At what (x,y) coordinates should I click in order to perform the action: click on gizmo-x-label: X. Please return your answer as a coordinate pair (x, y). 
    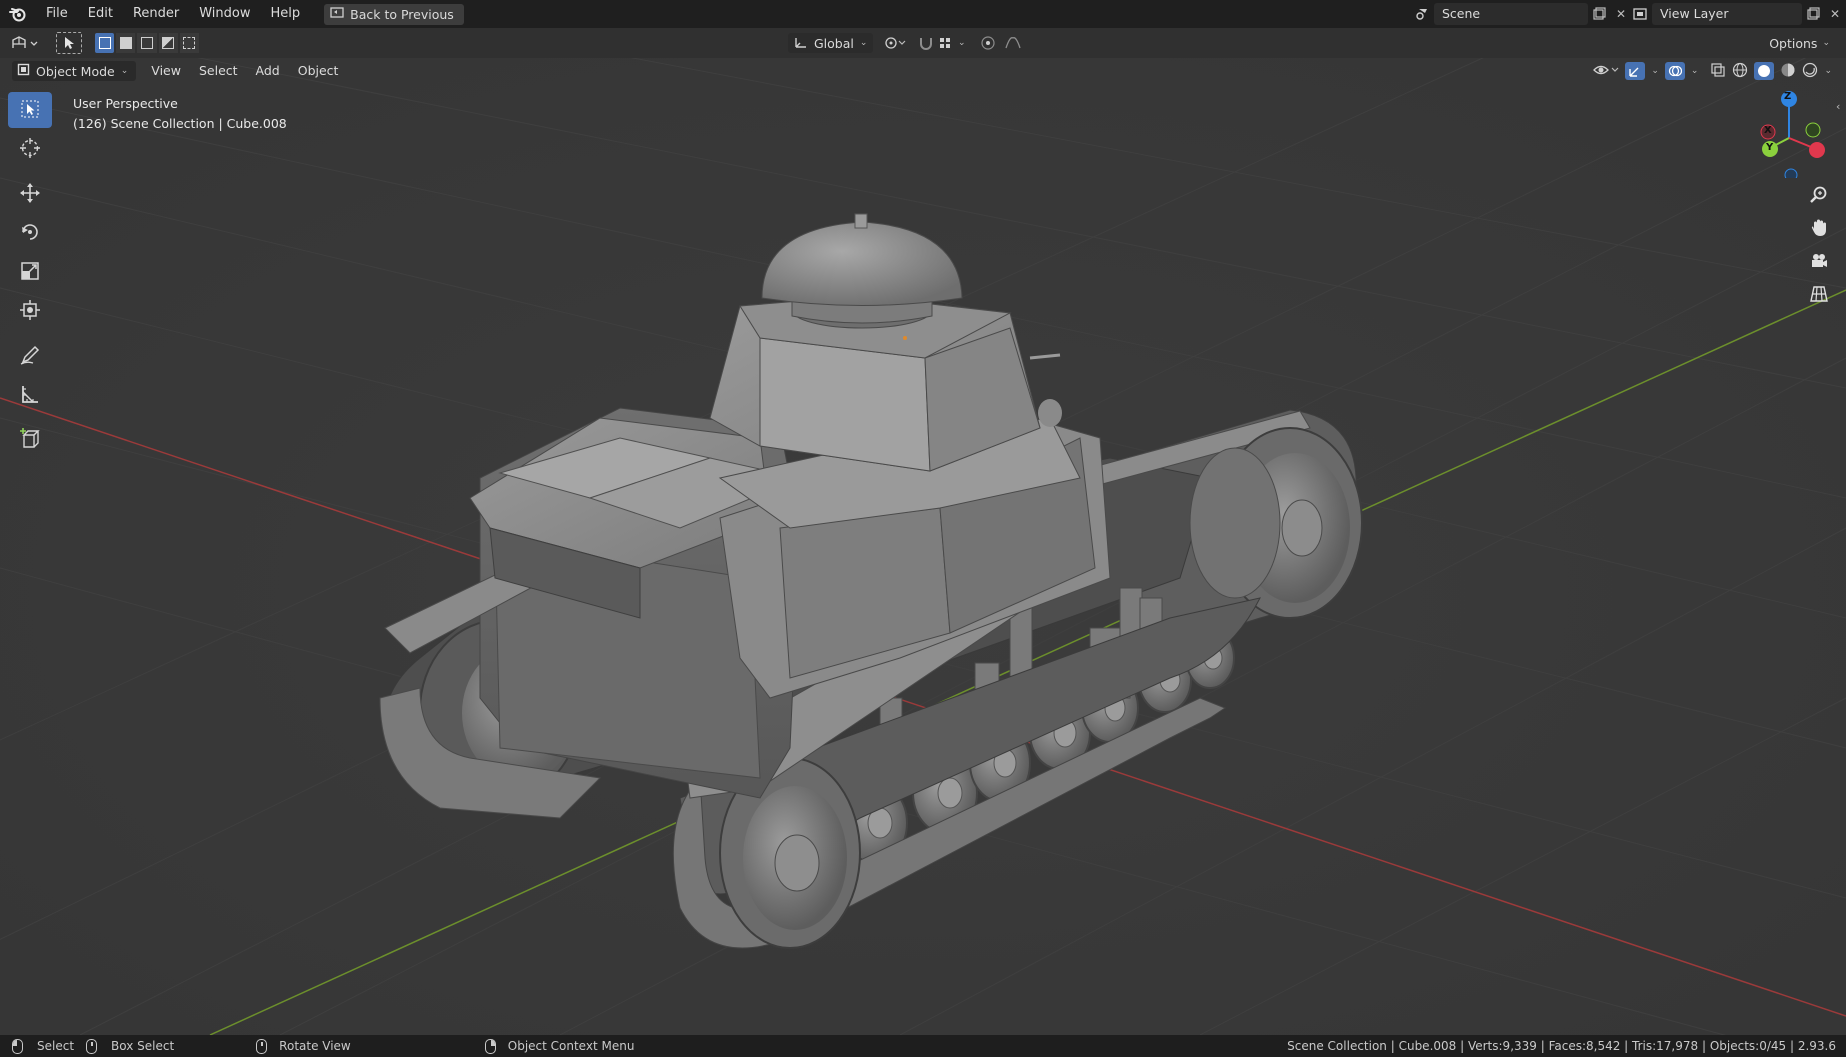
    Looking at the image, I should click on (1768, 130).